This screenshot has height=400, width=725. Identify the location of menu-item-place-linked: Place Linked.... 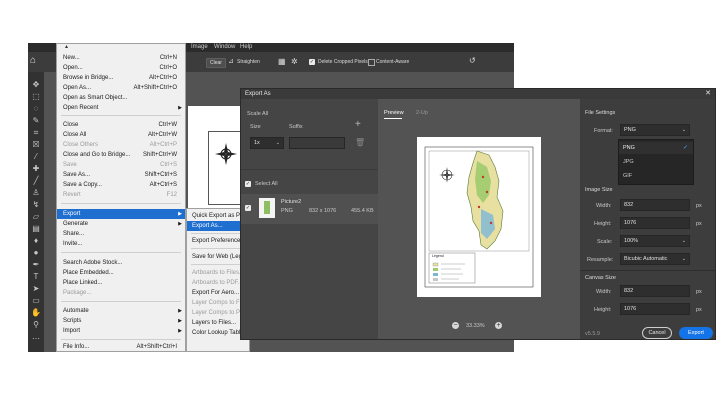
(121, 283).